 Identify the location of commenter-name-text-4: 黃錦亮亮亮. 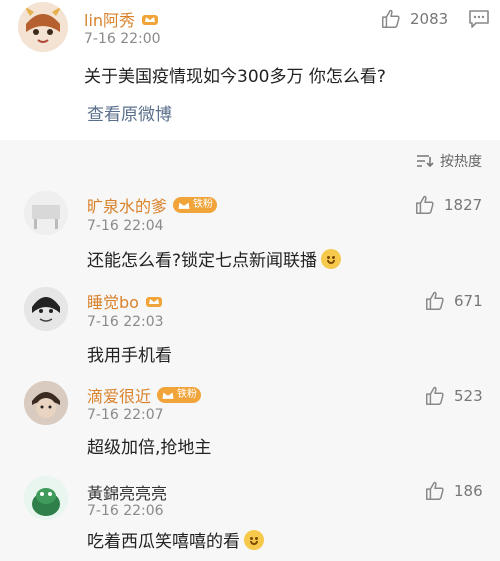
(127, 493).